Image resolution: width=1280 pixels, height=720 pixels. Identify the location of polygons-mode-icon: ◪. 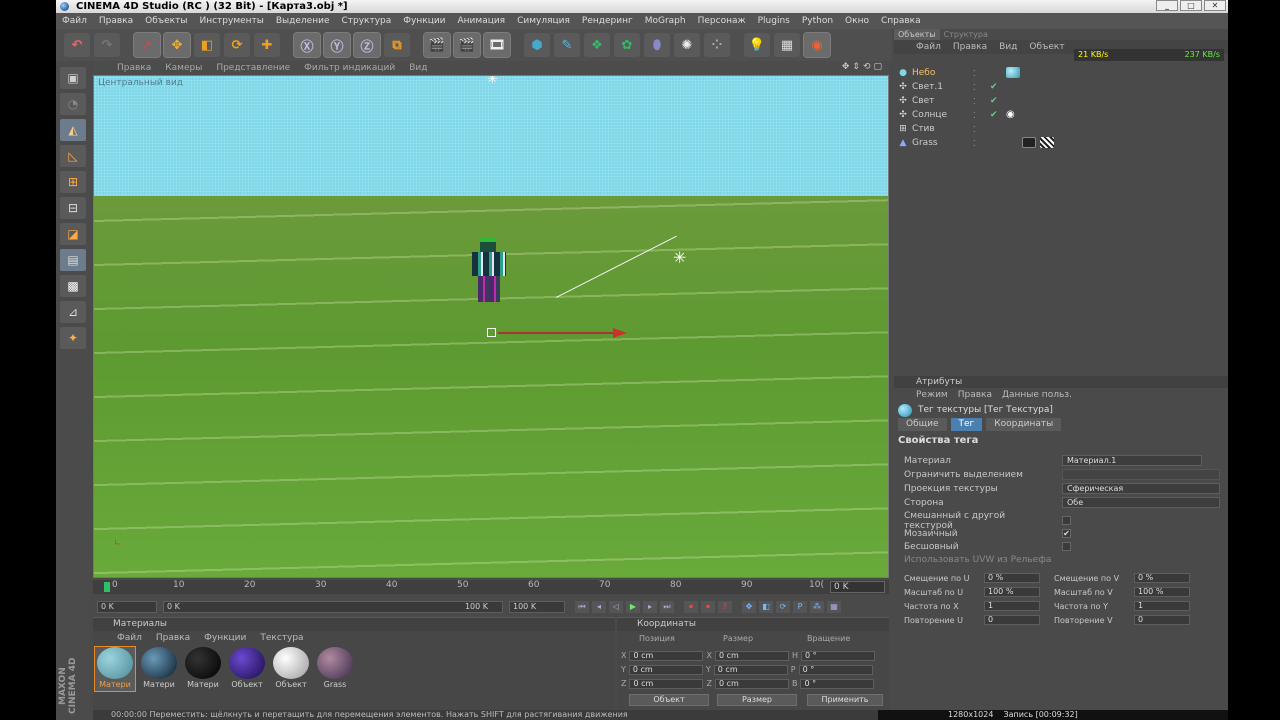
(73, 234).